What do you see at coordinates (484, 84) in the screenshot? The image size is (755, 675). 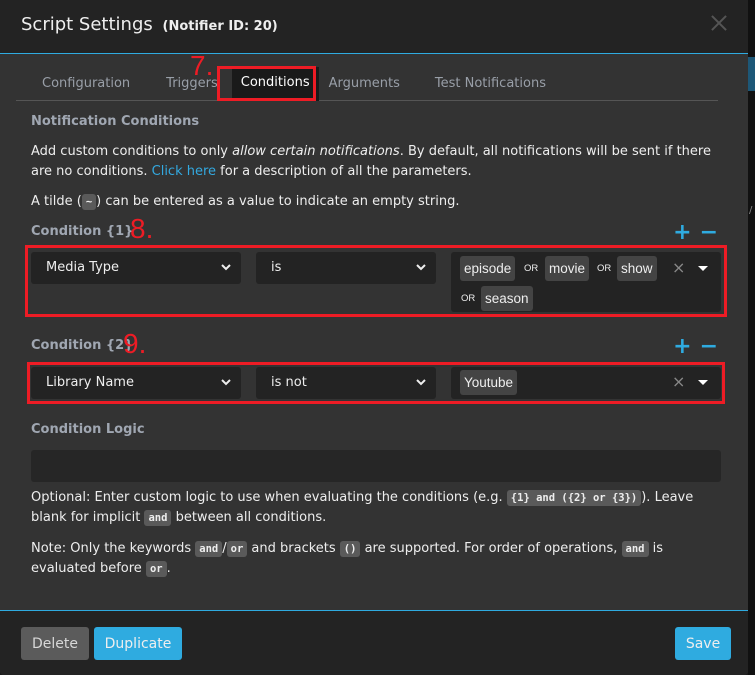 I see `tab-test-notifications: Test Notifications` at bounding box center [484, 84].